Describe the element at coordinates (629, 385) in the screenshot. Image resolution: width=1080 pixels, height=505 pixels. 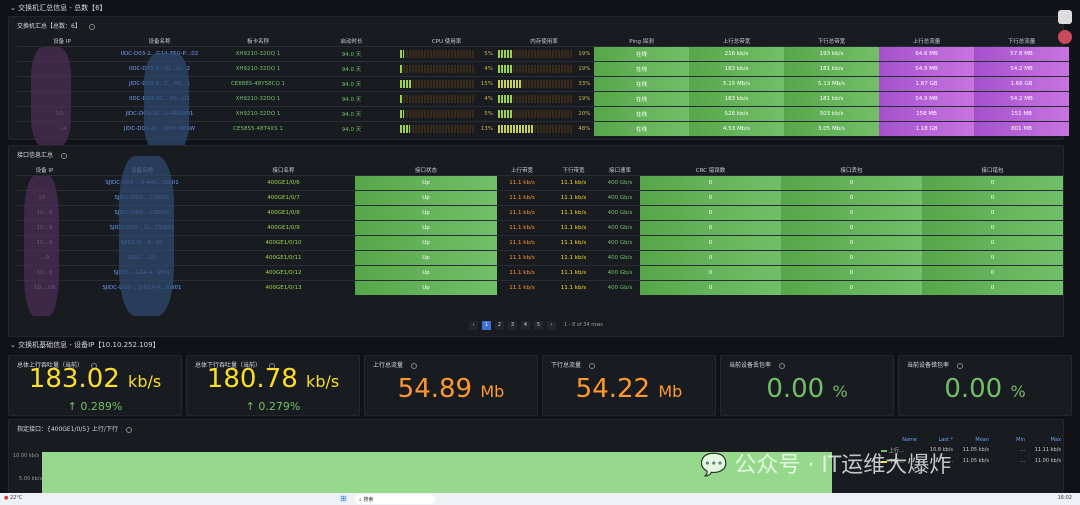
I see `stat-panel: 下行总流量 54.22 Mb` at that location.